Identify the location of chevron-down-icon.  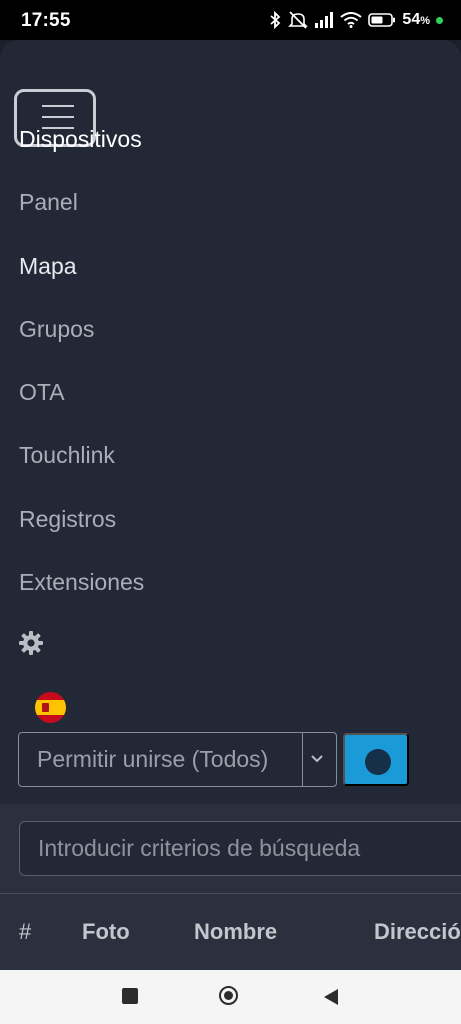
(317, 759).